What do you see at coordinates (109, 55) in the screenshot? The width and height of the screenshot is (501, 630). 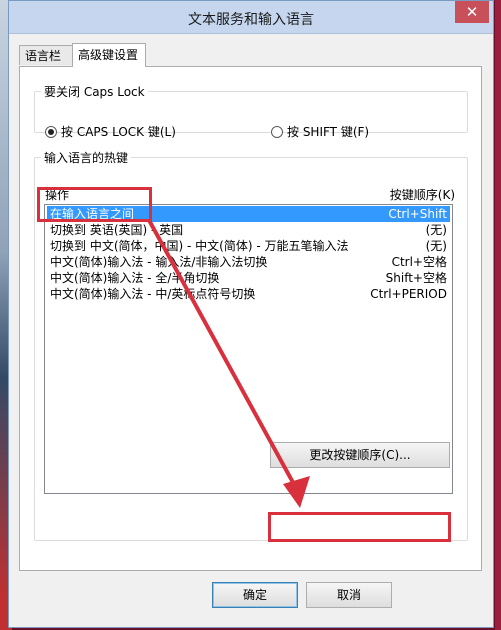 I see `tab-advanced-key-settings: 高级键设置` at bounding box center [109, 55].